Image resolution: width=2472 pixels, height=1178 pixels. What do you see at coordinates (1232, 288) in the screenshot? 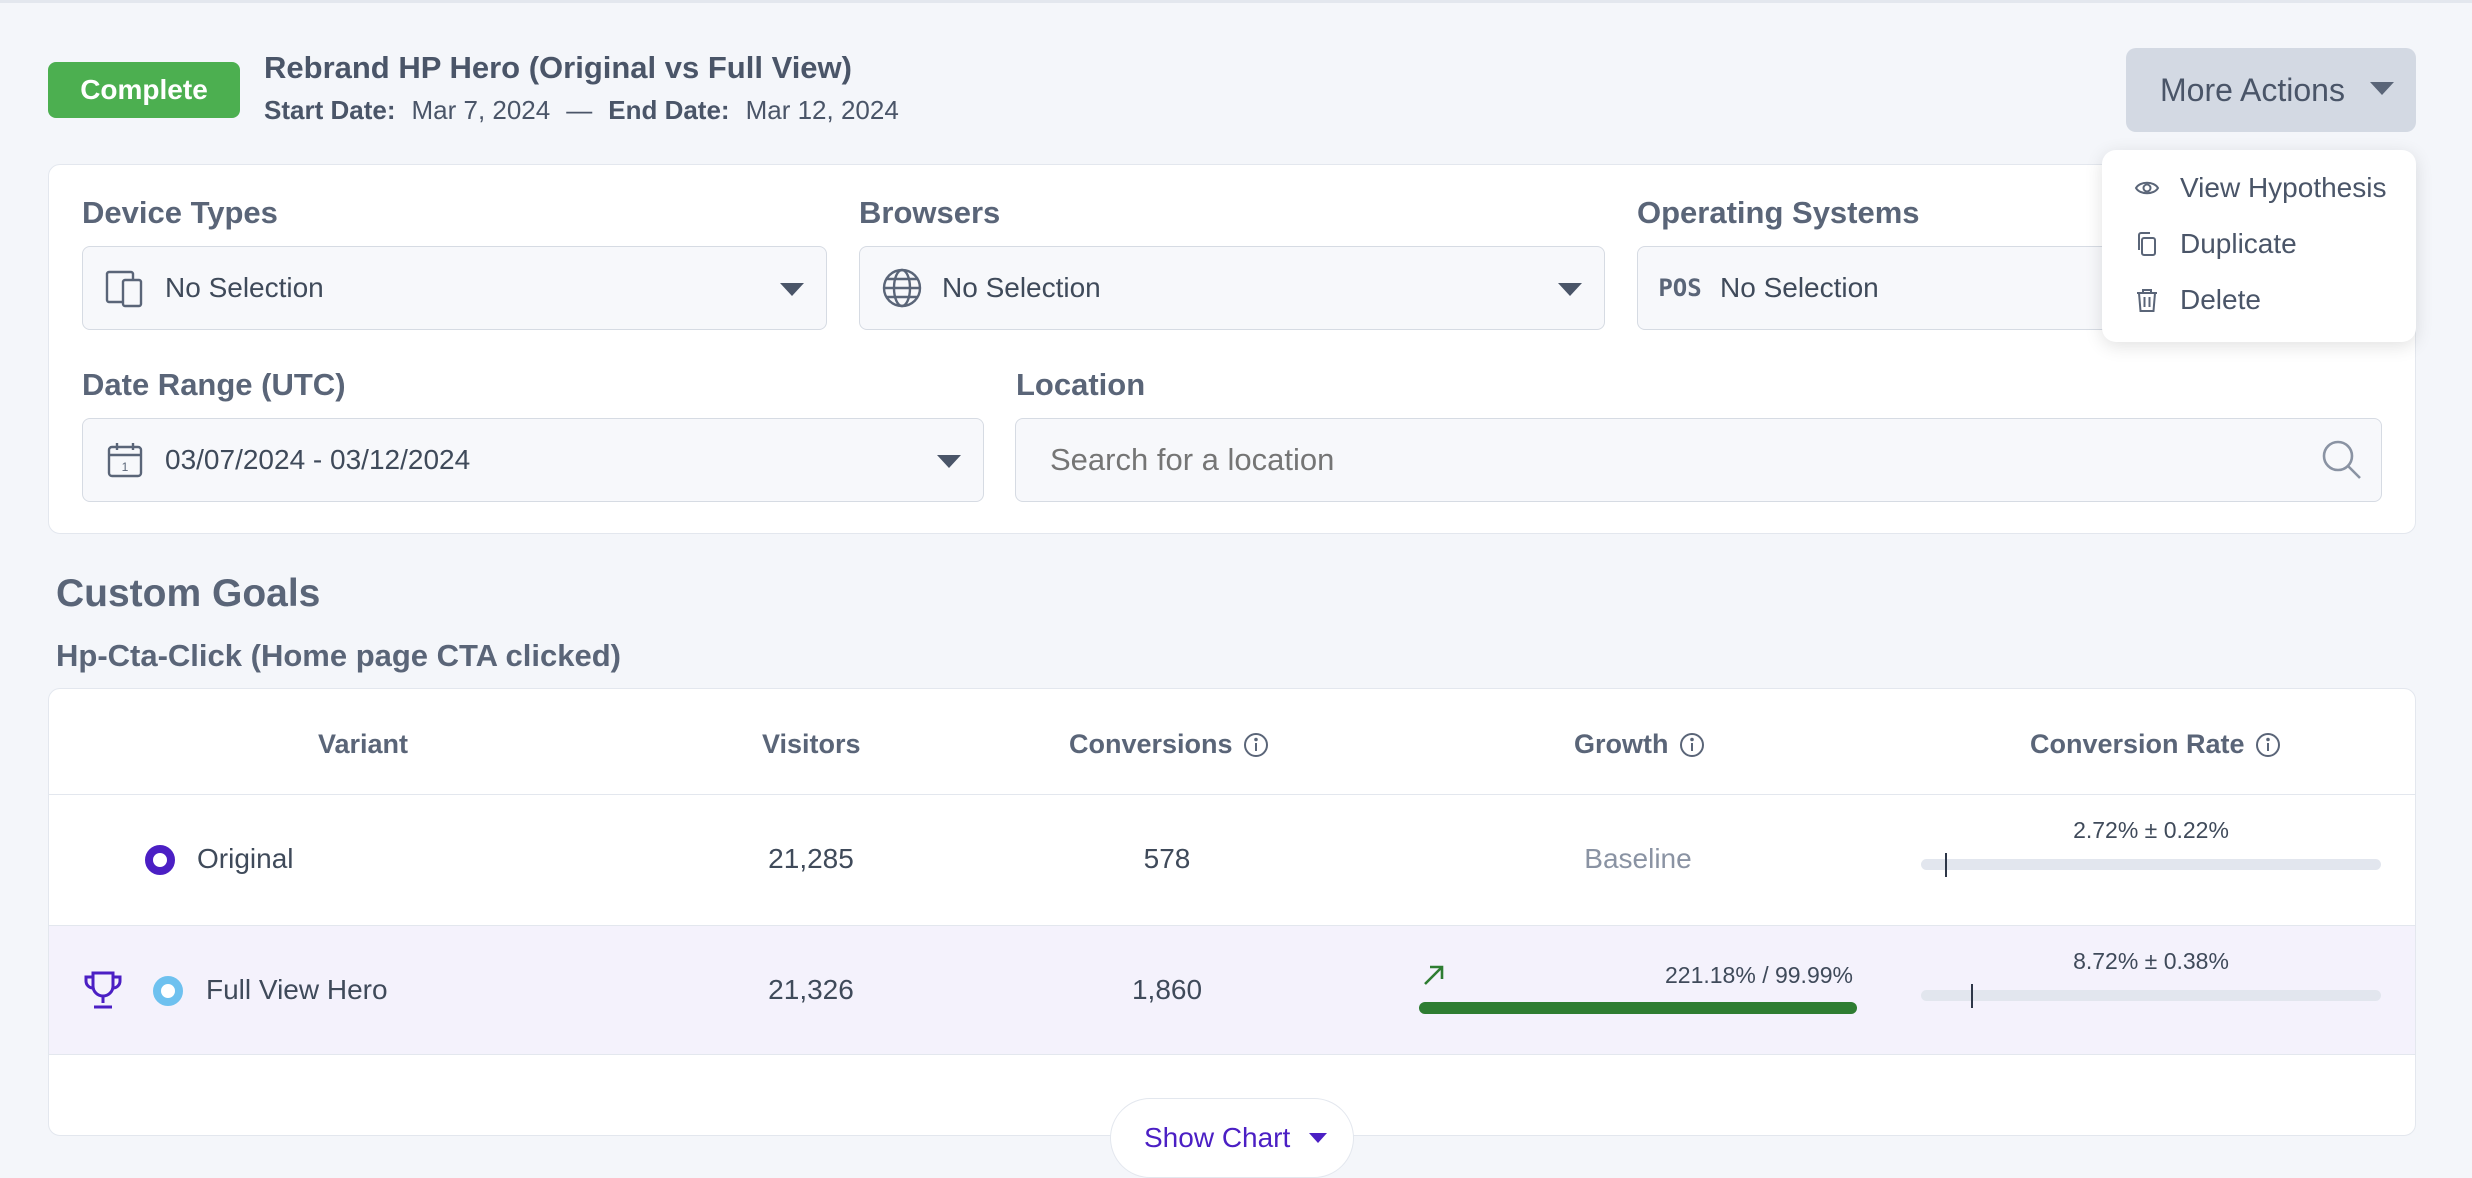
I see `browsers-select: No Selection` at bounding box center [1232, 288].